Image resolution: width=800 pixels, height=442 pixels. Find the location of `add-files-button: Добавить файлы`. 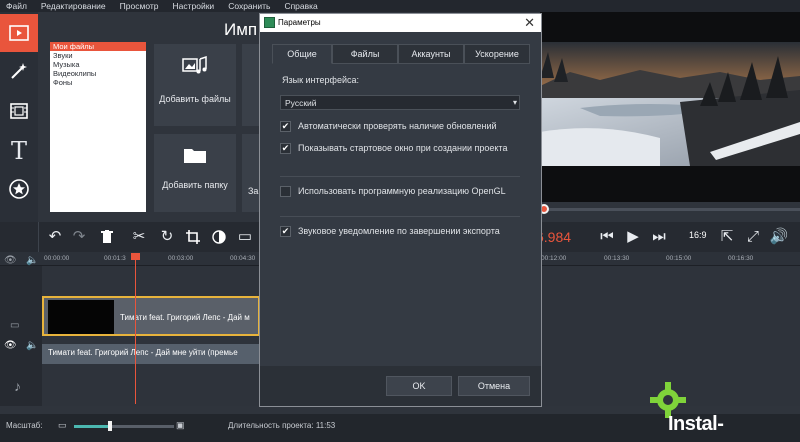

add-files-button: Добавить файлы is located at coordinates (195, 85).